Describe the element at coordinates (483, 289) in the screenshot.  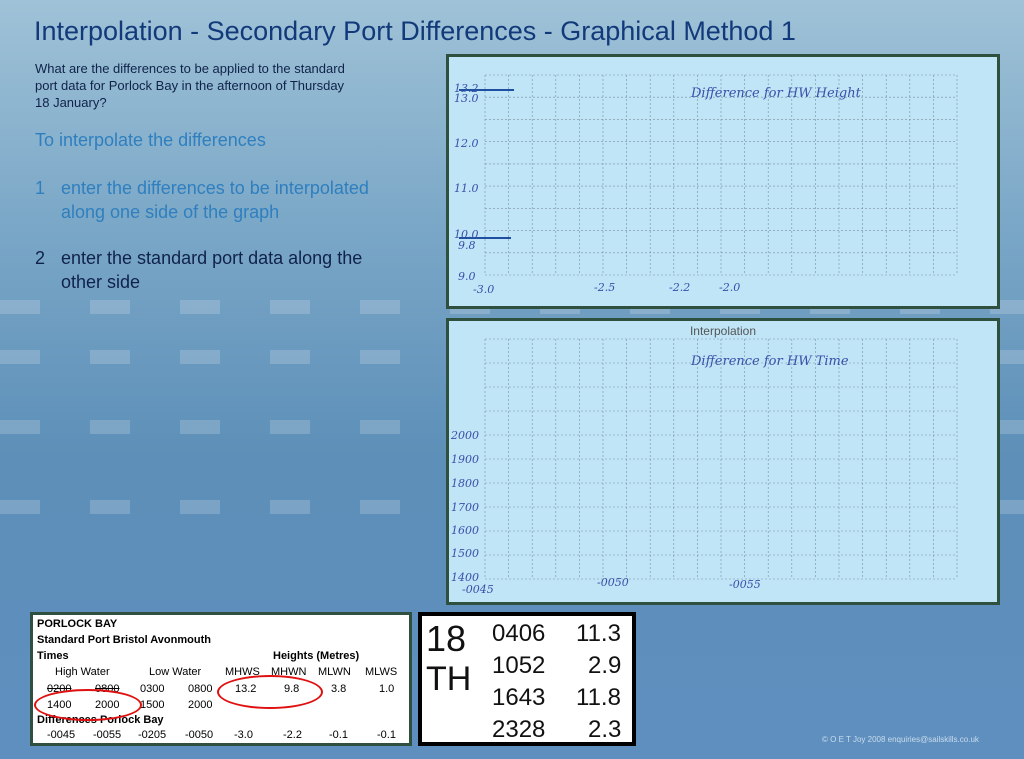
I see `x-label: -3.0` at that location.